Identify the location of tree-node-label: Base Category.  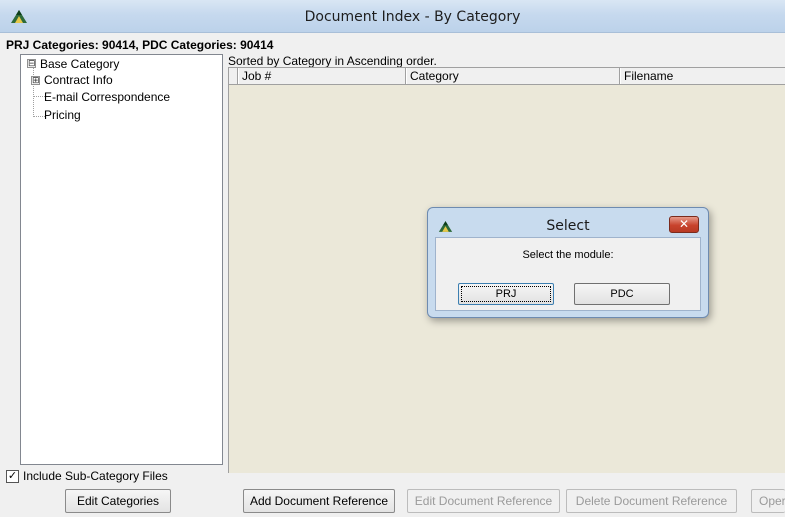
(80, 64).